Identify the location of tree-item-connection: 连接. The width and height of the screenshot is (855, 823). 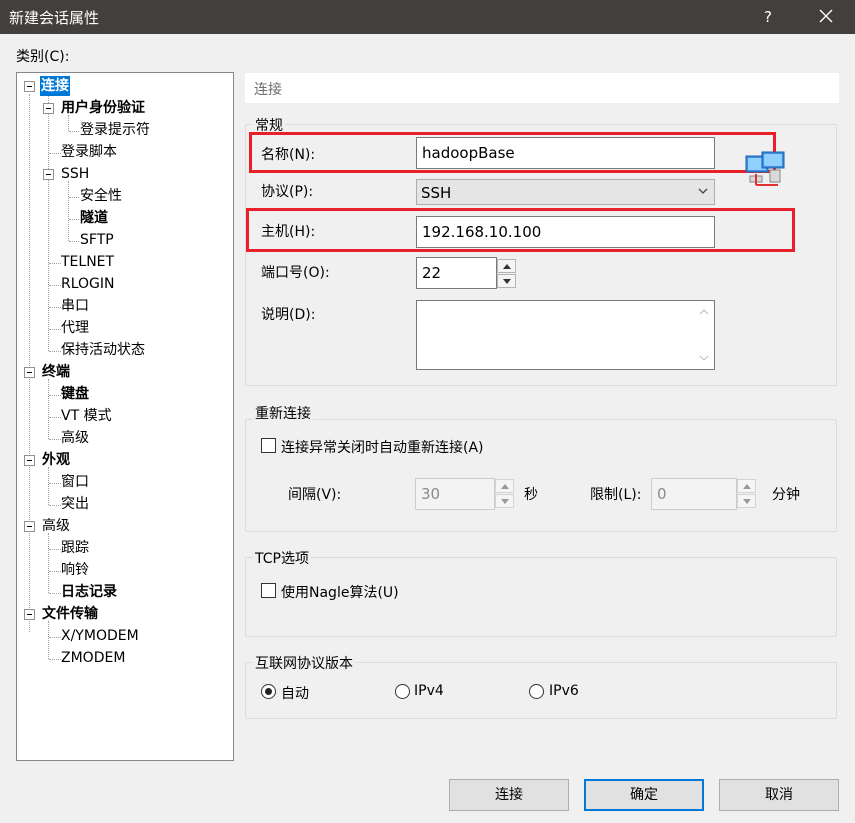
(55, 86).